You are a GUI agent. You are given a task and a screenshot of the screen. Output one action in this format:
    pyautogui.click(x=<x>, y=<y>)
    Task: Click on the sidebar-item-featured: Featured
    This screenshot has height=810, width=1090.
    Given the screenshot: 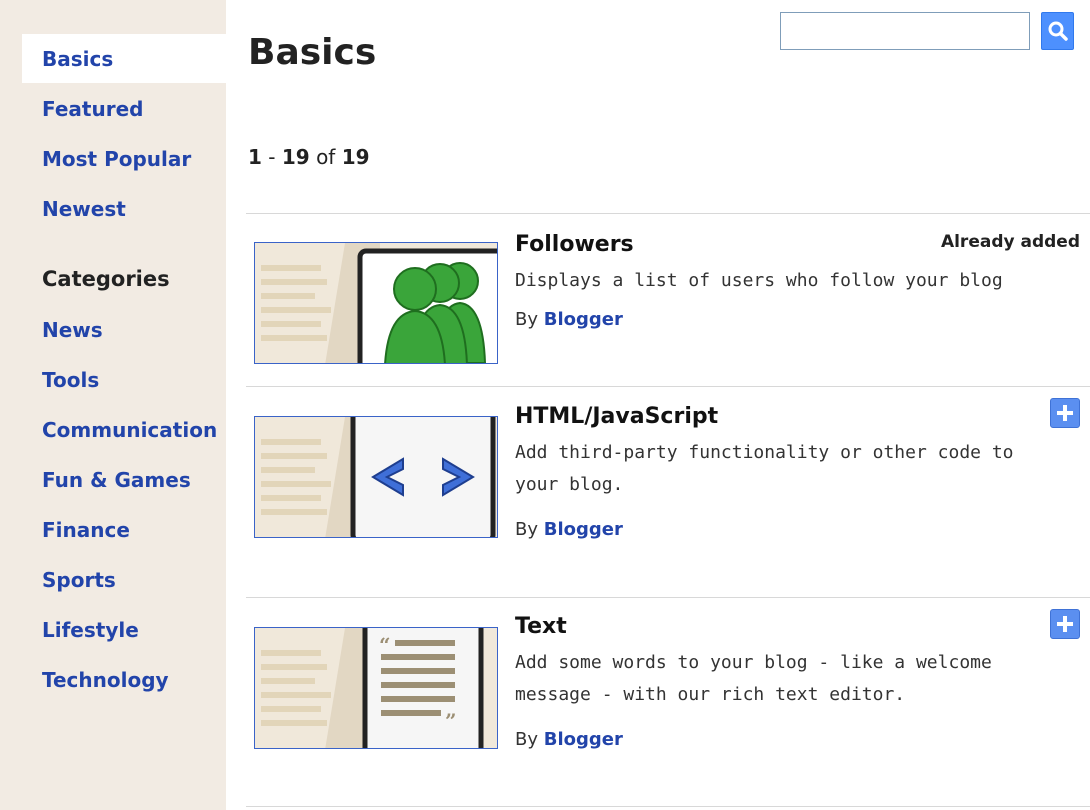 What is the action you would take?
    pyautogui.click(x=92, y=109)
    